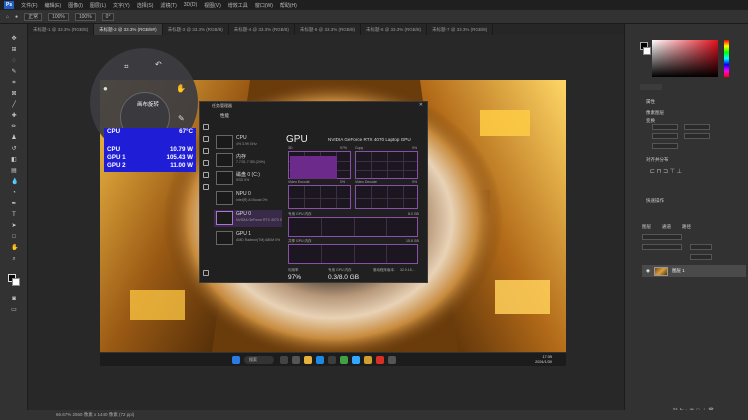 The image size is (748, 420). I want to click on type-tool-icon: T, so click(14, 215).